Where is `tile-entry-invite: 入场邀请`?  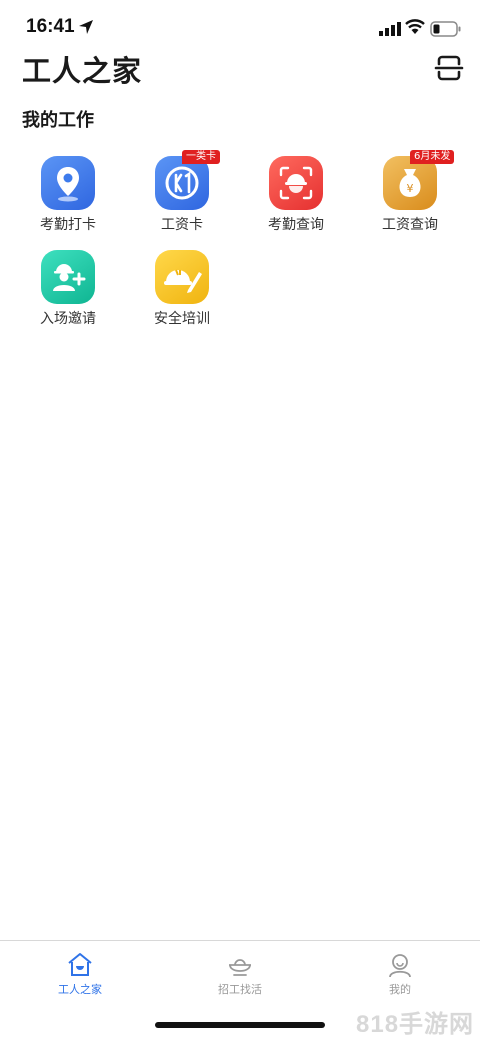 tile-entry-invite: 入场邀请 is located at coordinates (68, 289).